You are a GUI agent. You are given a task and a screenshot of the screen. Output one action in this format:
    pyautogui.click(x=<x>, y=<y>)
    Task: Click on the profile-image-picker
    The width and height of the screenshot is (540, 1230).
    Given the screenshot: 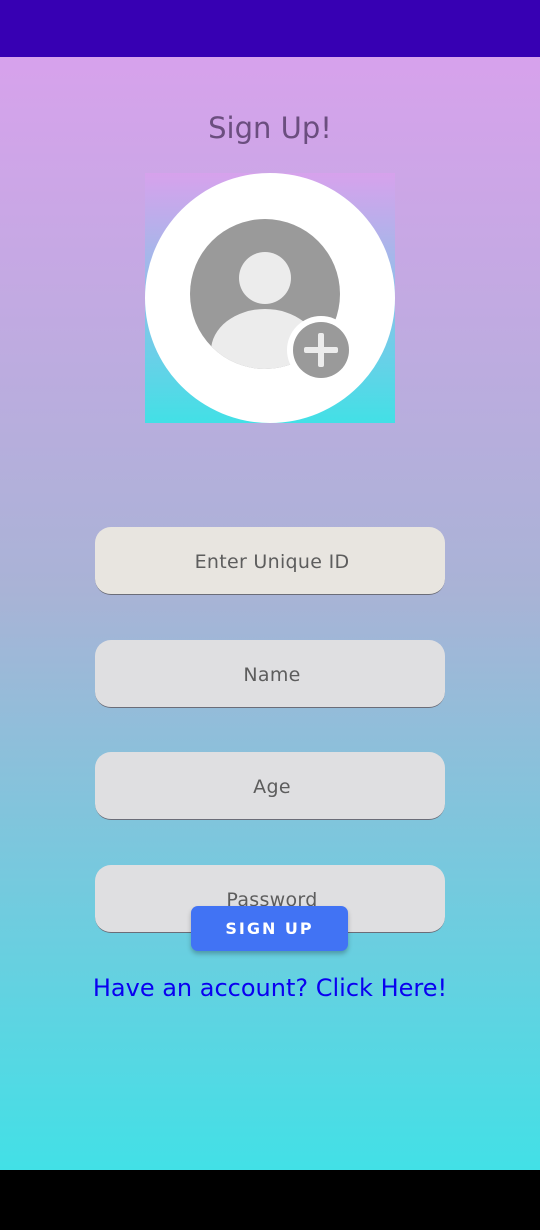 What is the action you would take?
    pyautogui.click(x=270, y=298)
    